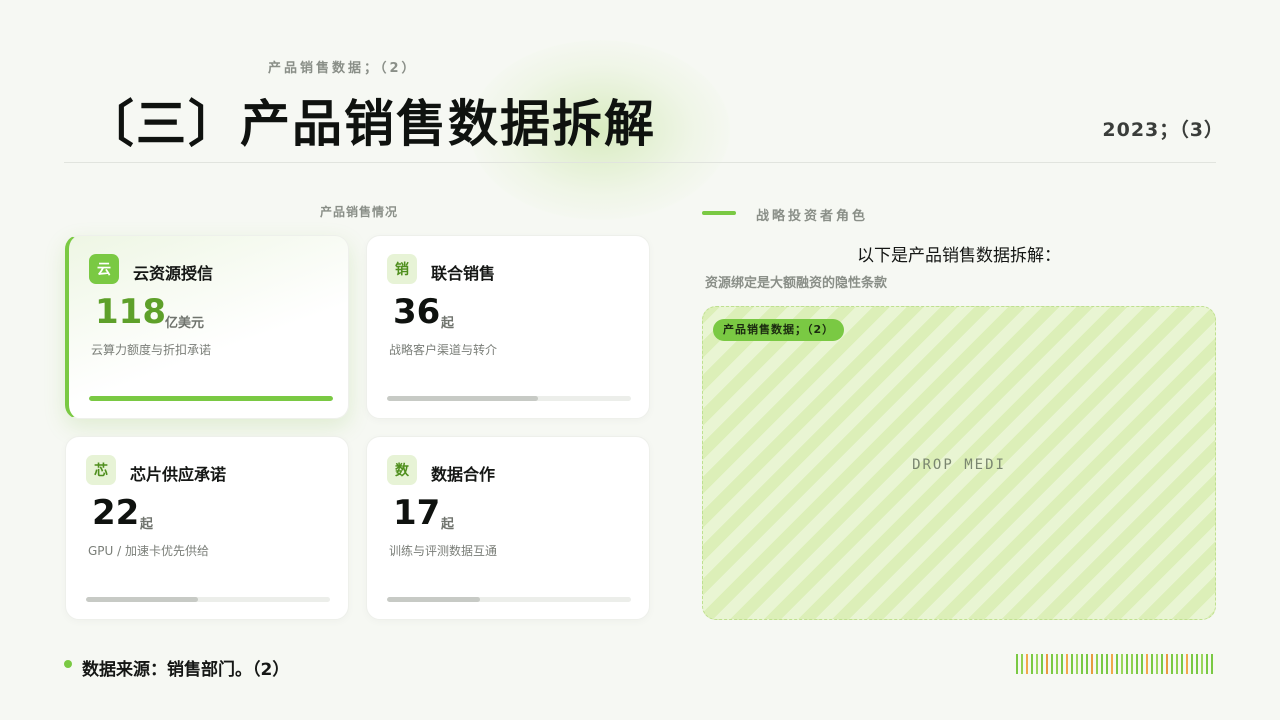 This screenshot has height=720, width=1280. I want to click on footer-source: 数据来源：销售部门。（2）, so click(186, 670).